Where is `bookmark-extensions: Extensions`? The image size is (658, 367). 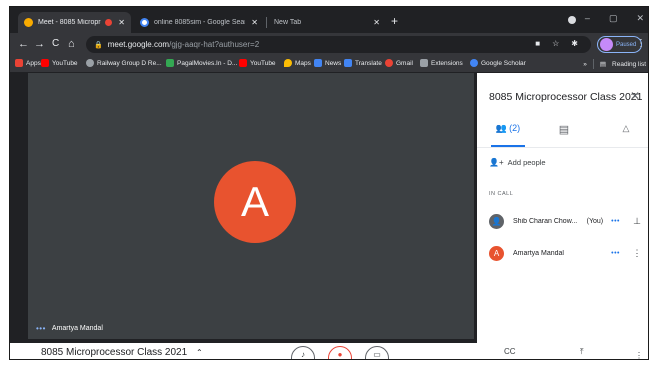
bookmark-extensions: Extensions is located at coordinates (441, 63).